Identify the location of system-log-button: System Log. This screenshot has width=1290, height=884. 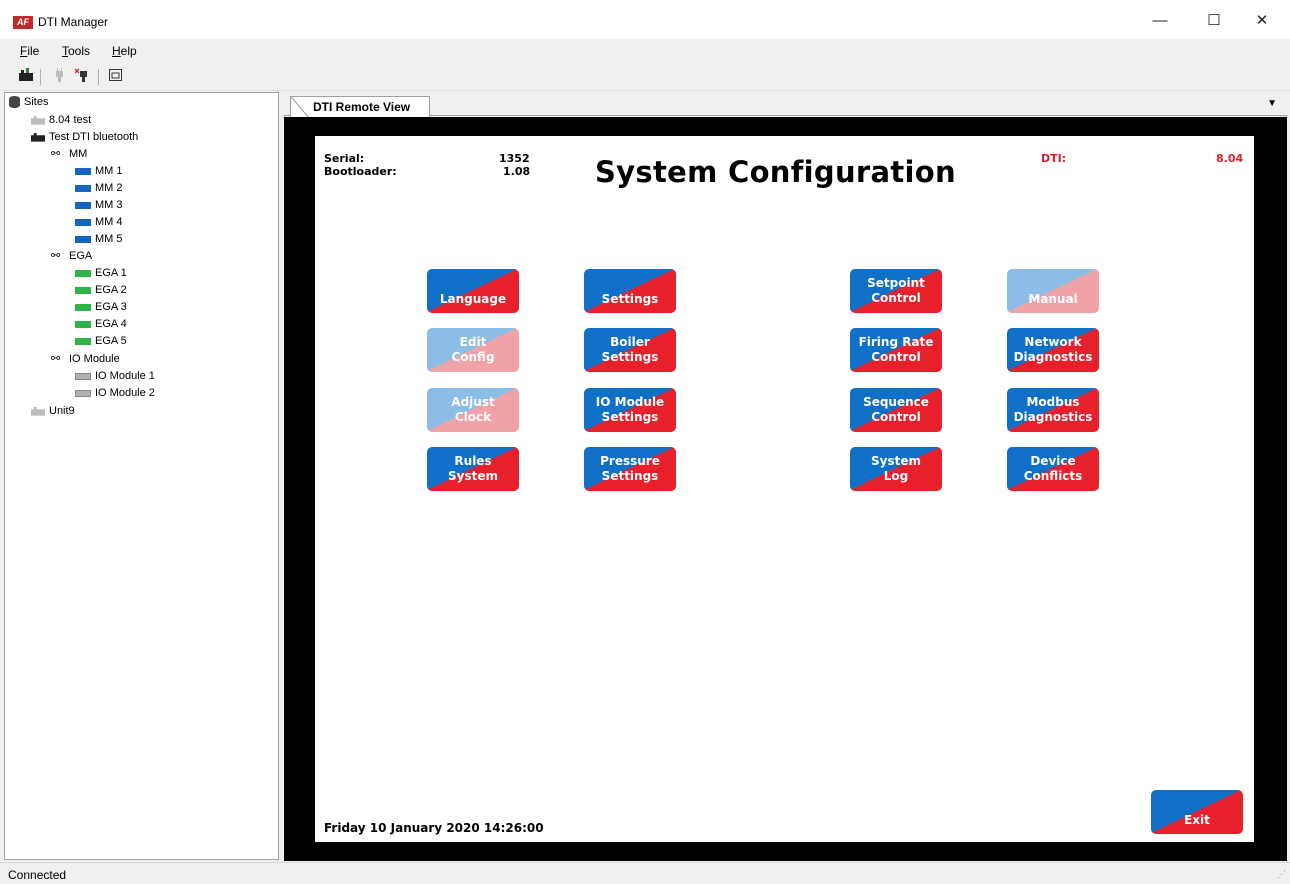
(896, 469).